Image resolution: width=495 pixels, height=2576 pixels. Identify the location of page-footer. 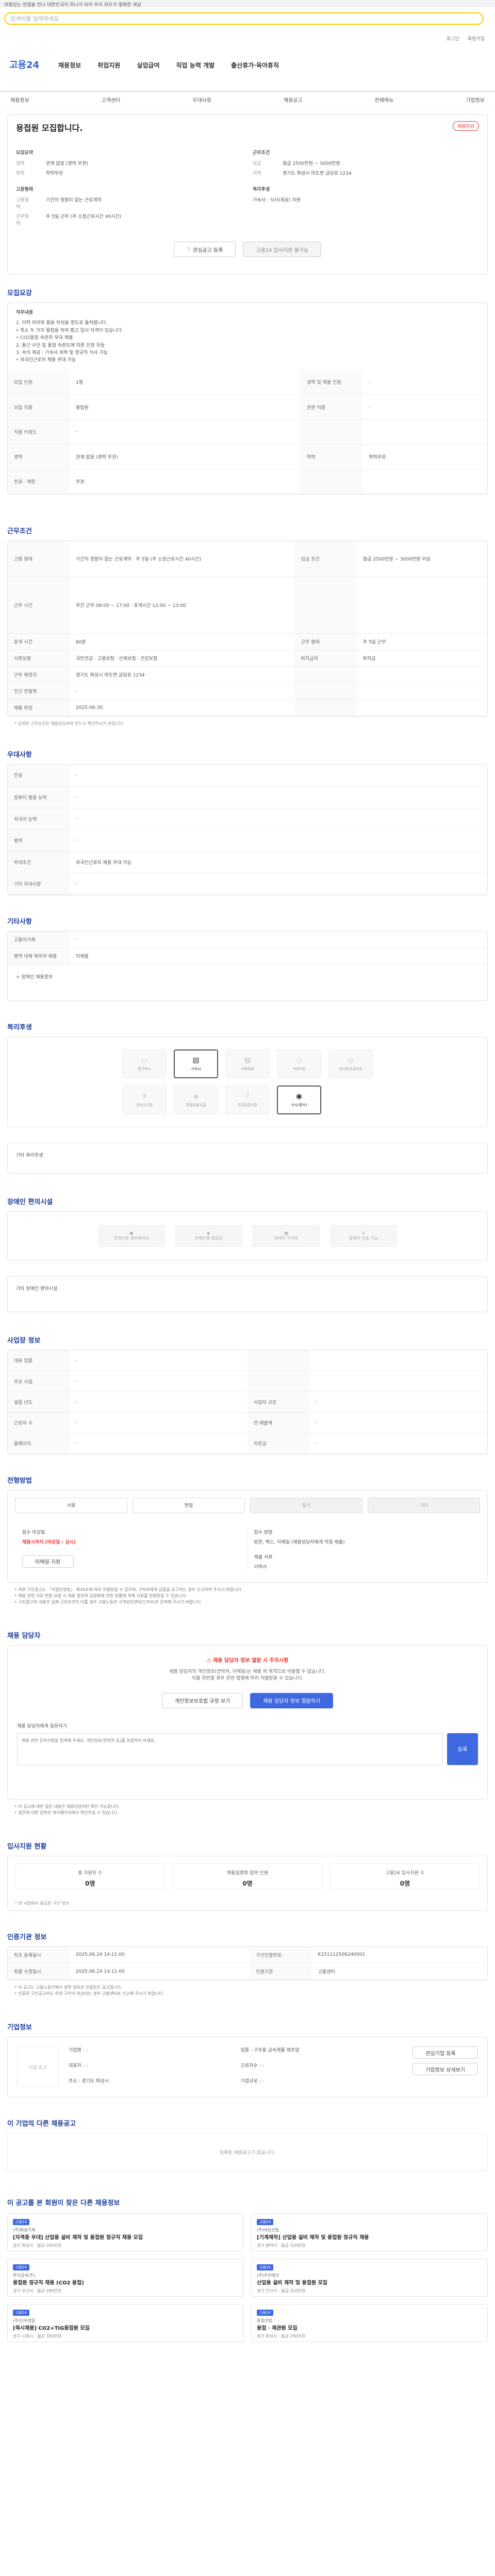
(247, 2352).